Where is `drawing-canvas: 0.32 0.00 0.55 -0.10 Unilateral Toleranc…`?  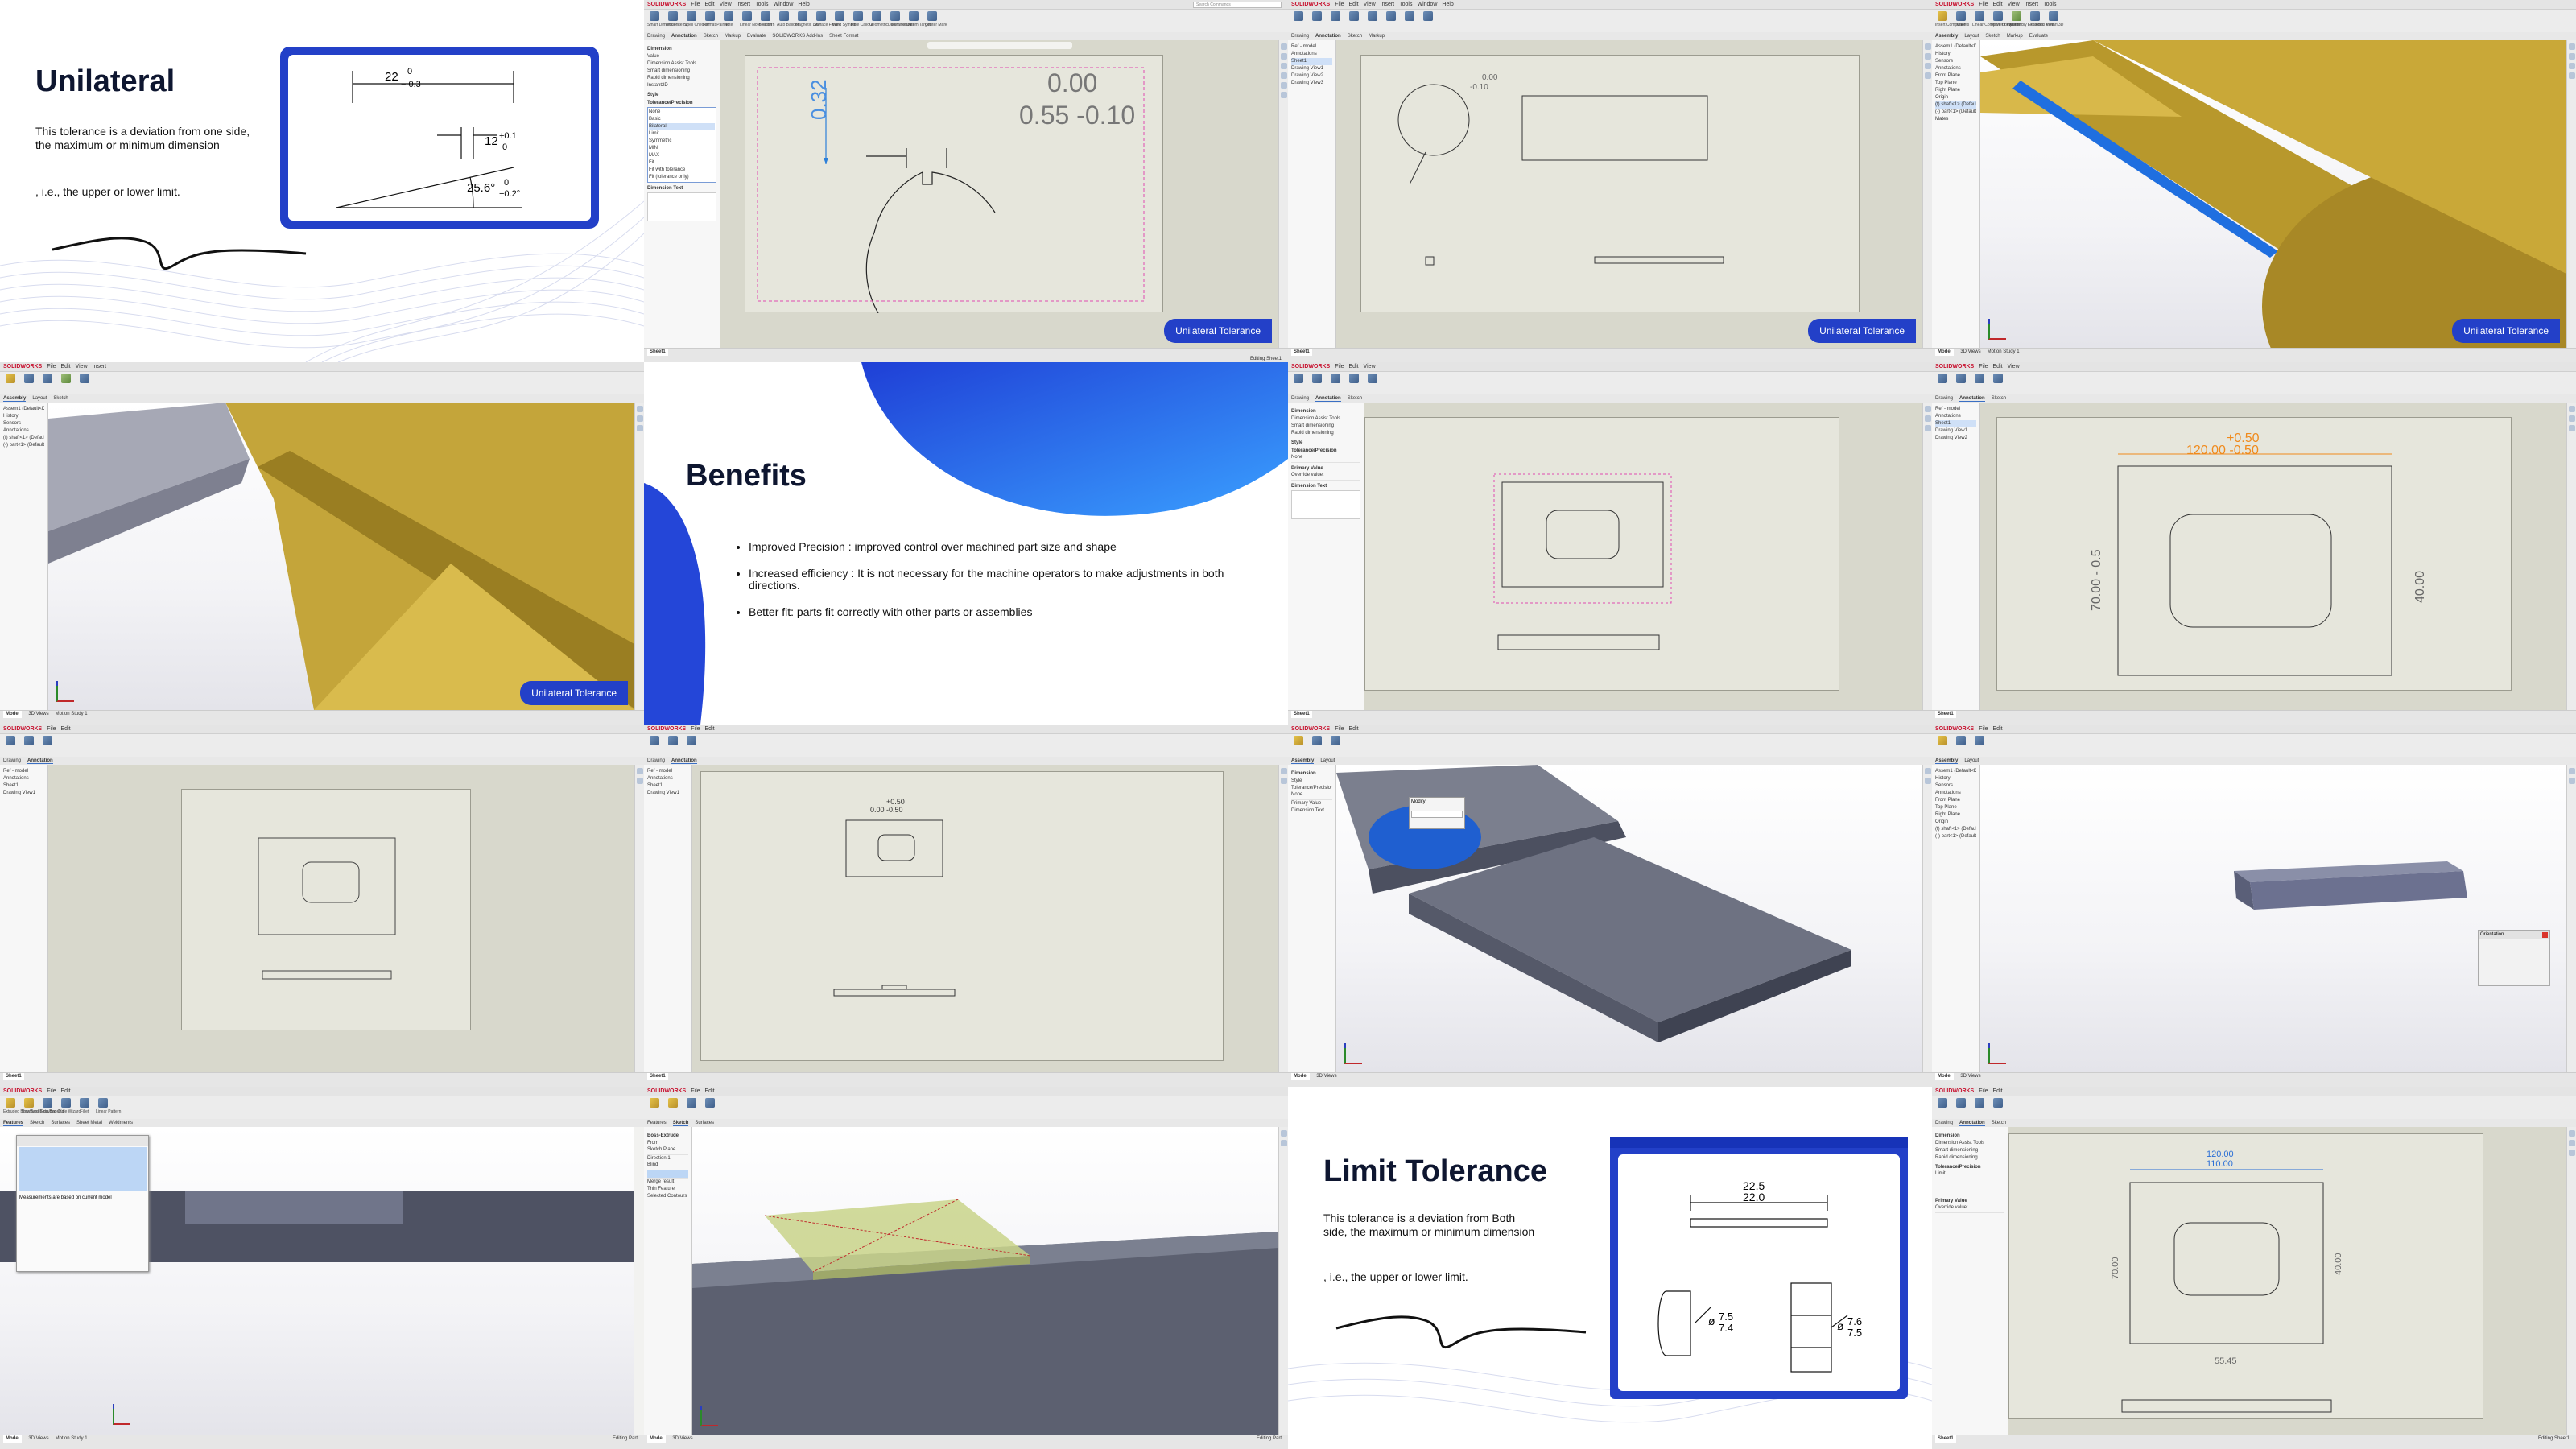 drawing-canvas: 0.32 0.00 0.55 -0.10 Unilateral Toleranc… is located at coordinates (999, 194).